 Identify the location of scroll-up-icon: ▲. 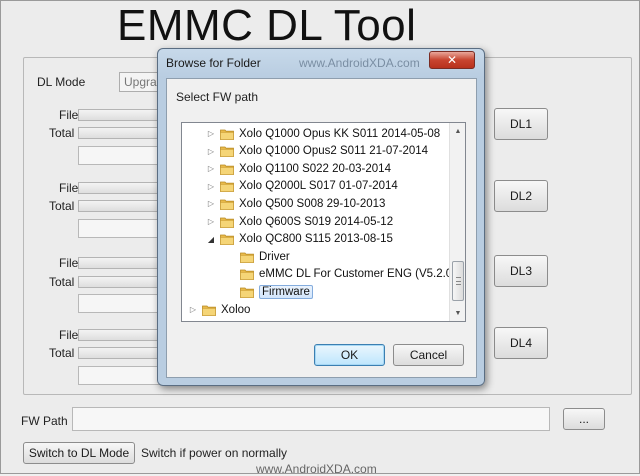
(457, 131).